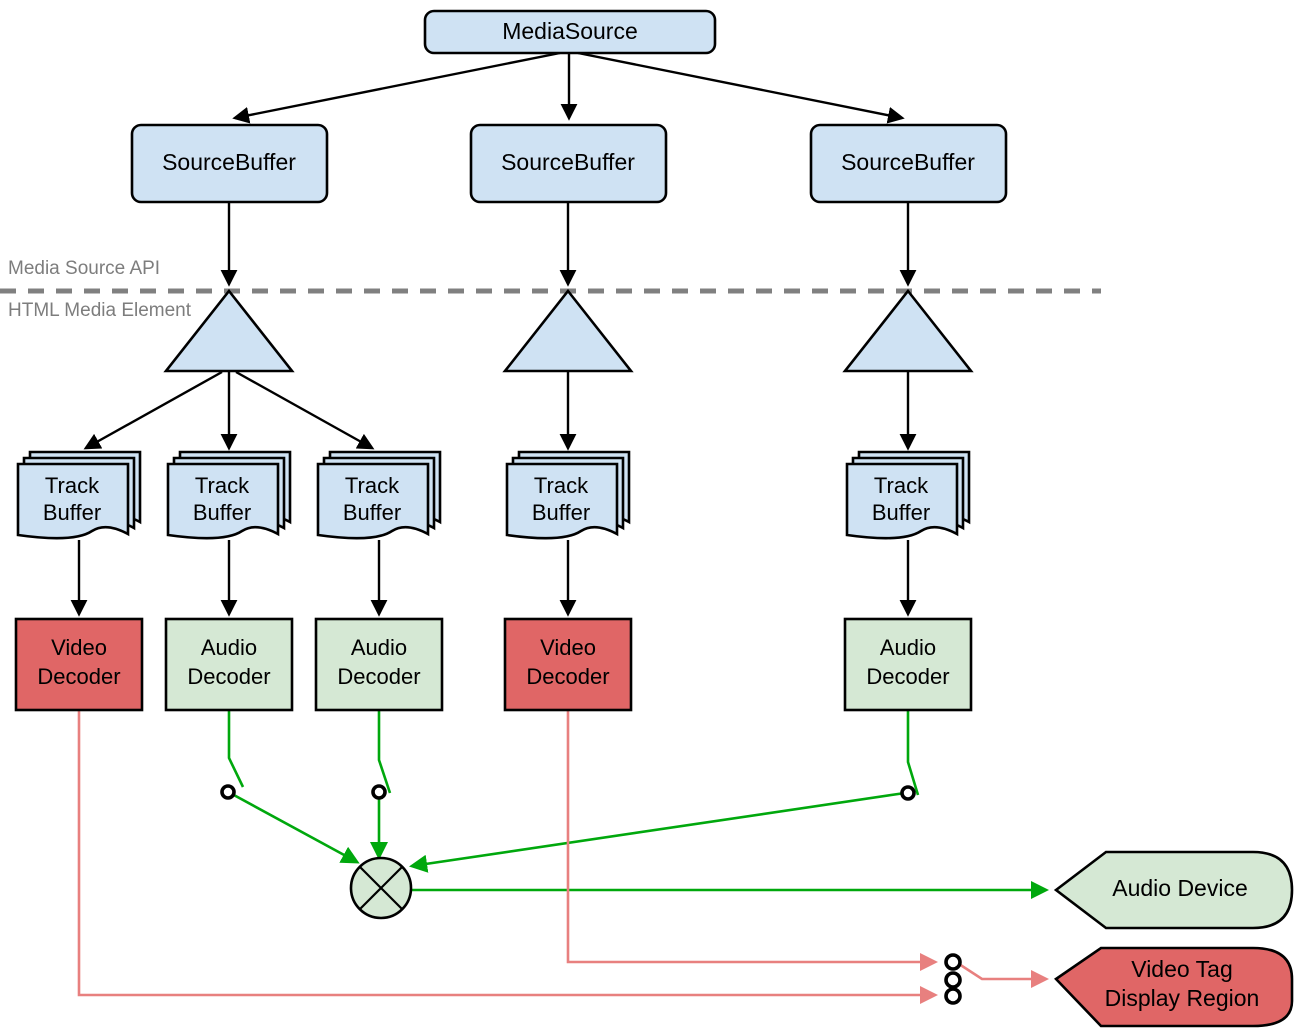 Image resolution: width=1301 pixels, height=1032 pixels. Describe the element at coordinates (384, 752) in the screenshot. I see `edge-audiodec3-to-switch2` at that location.